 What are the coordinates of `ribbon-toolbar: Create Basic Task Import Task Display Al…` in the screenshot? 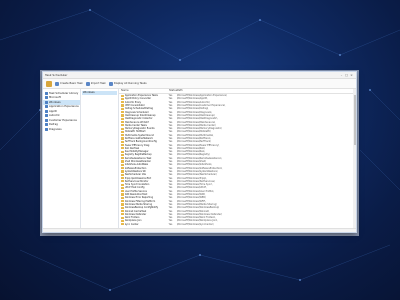 It's located at (199, 84).